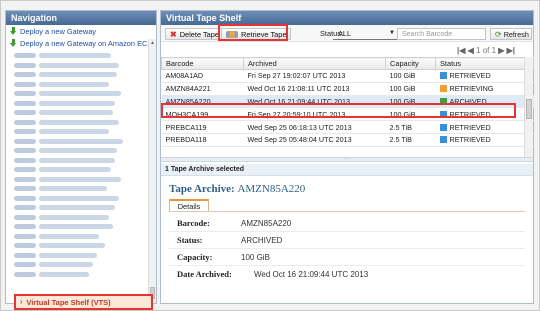 This screenshot has height=311, width=540. What do you see at coordinates (511, 50) in the screenshot?
I see `last-page-icon: ▶|` at bounding box center [511, 50].